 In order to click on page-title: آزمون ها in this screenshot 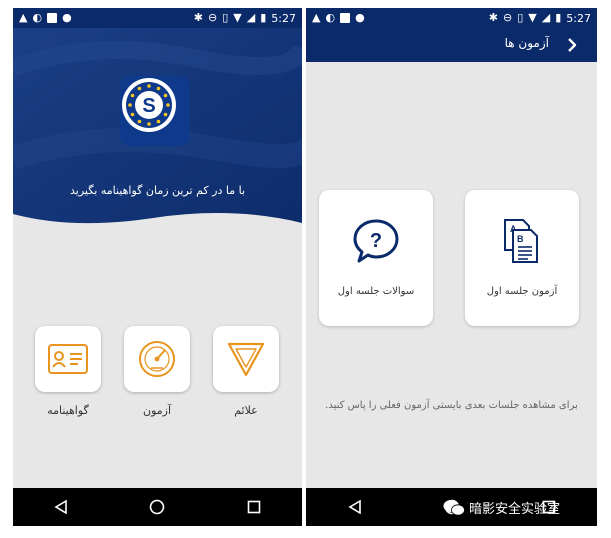, I will do `click(526, 43)`.